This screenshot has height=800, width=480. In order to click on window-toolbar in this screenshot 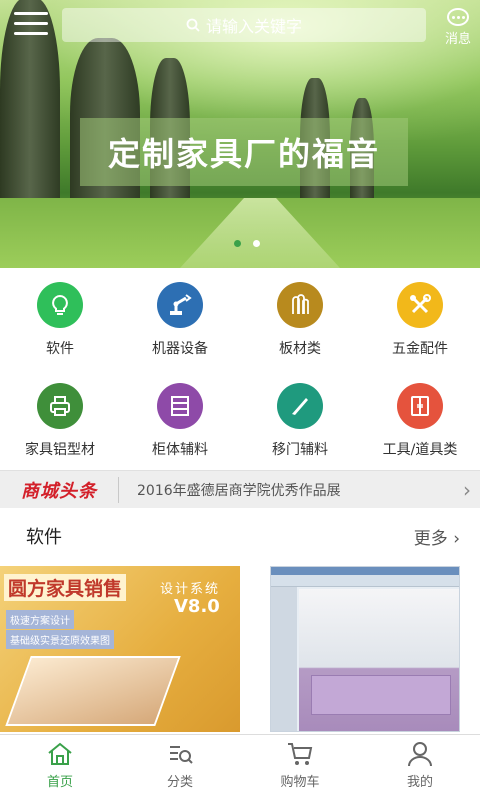, I will do `click(365, 581)`.